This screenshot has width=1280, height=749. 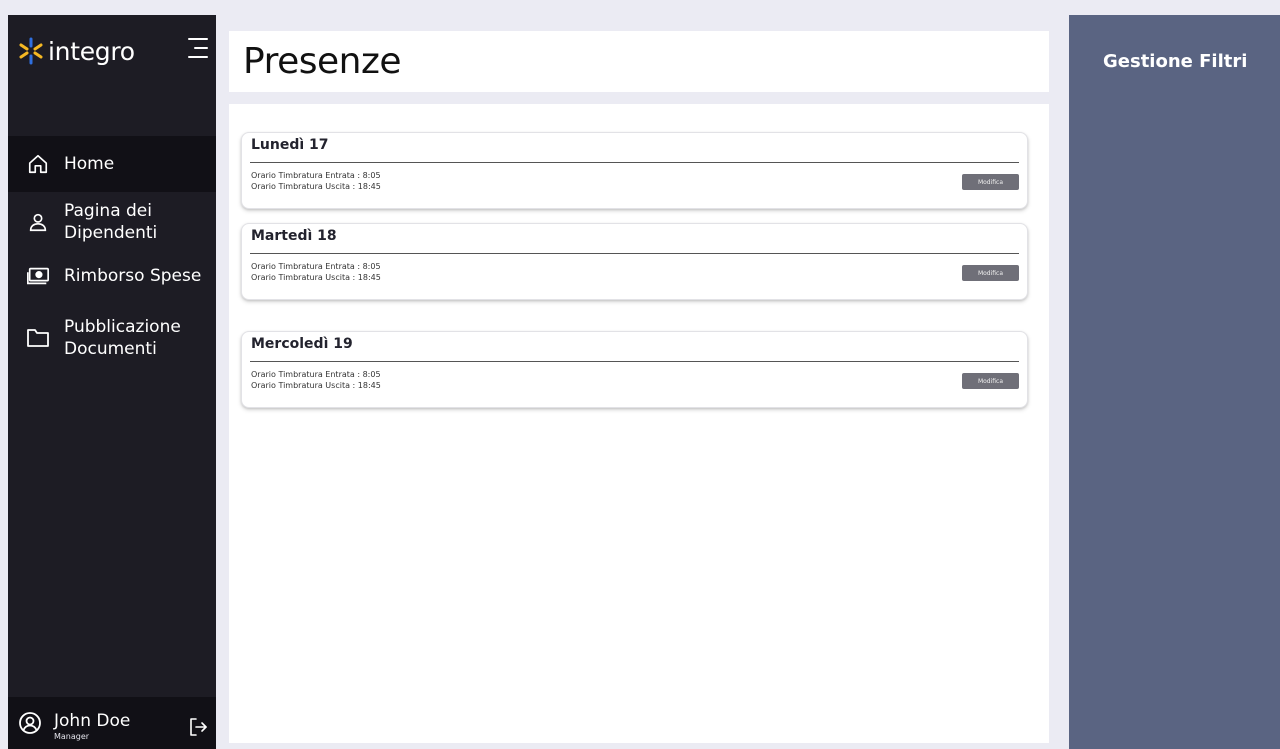 I want to click on sidebar-item-rimborso: Rimborso Spese, so click(x=112, y=276).